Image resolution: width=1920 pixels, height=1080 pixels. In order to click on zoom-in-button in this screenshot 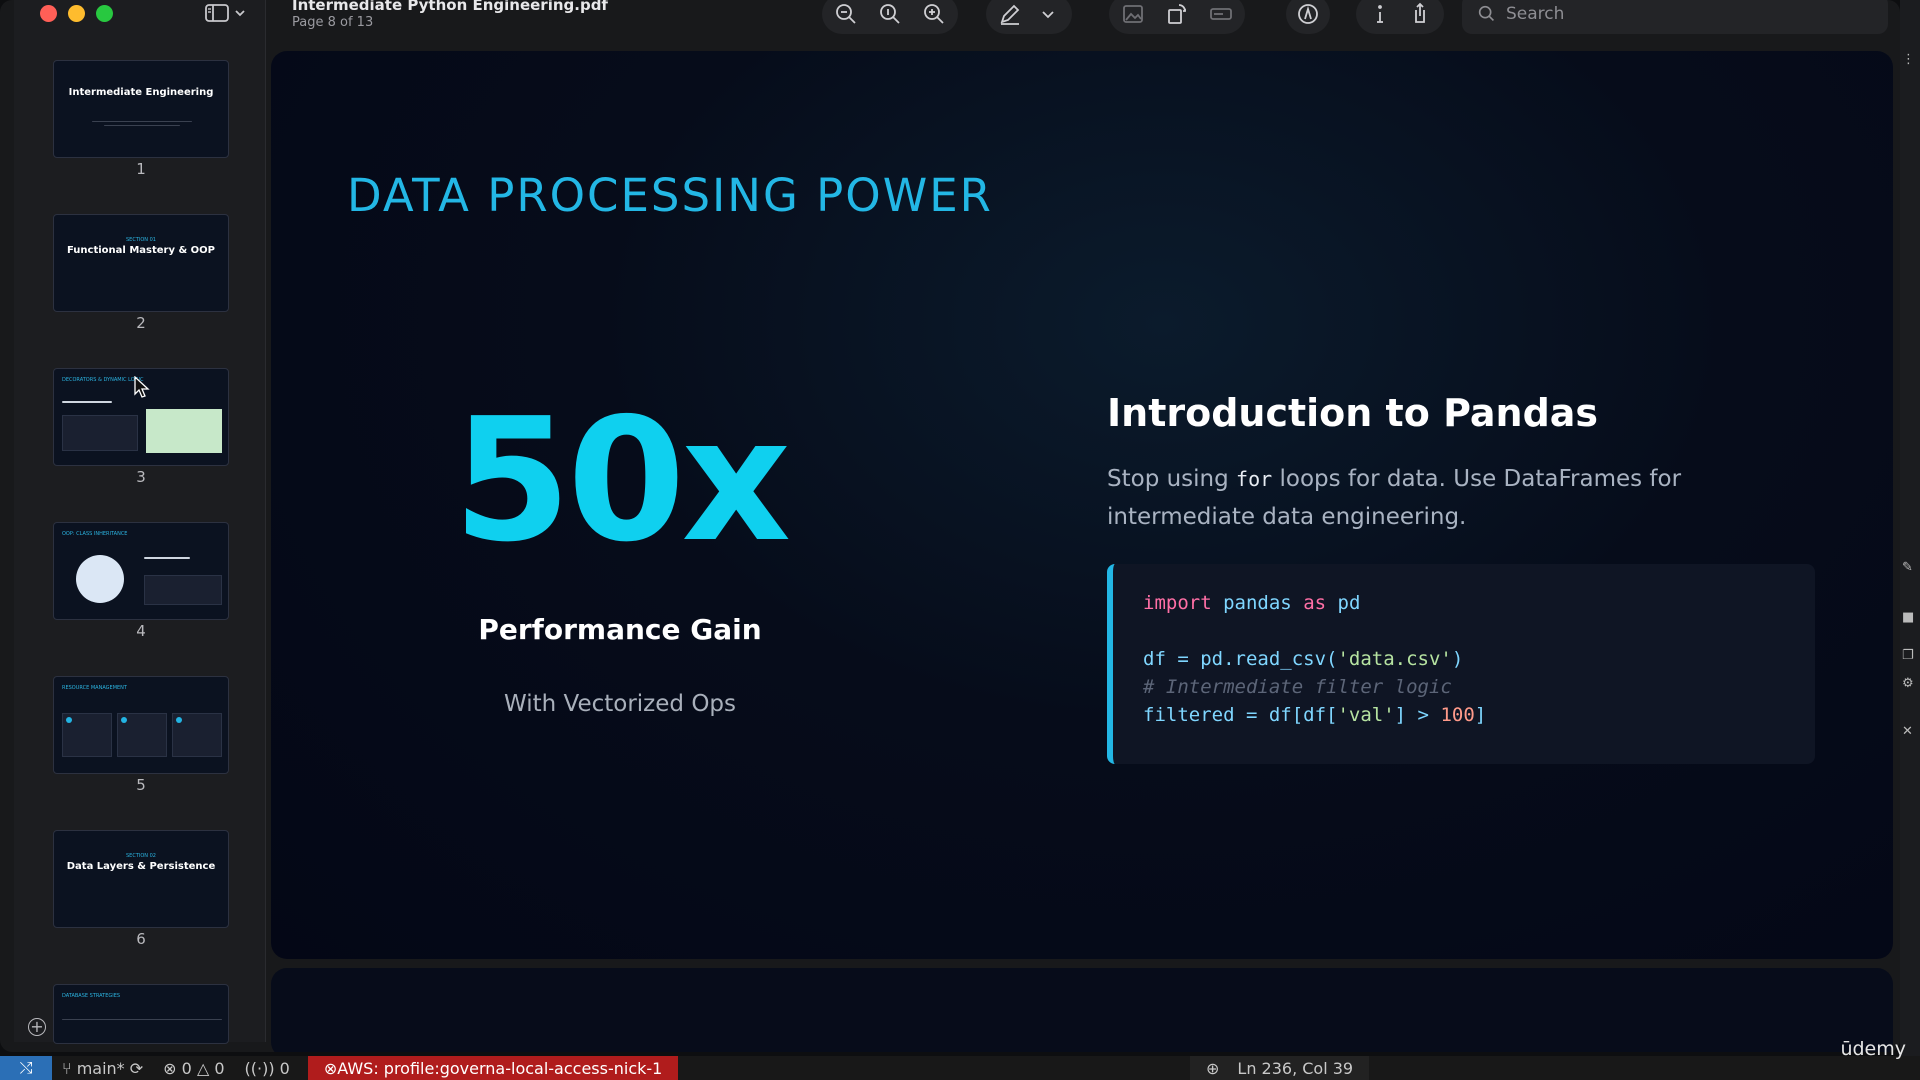, I will do `click(934, 15)`.